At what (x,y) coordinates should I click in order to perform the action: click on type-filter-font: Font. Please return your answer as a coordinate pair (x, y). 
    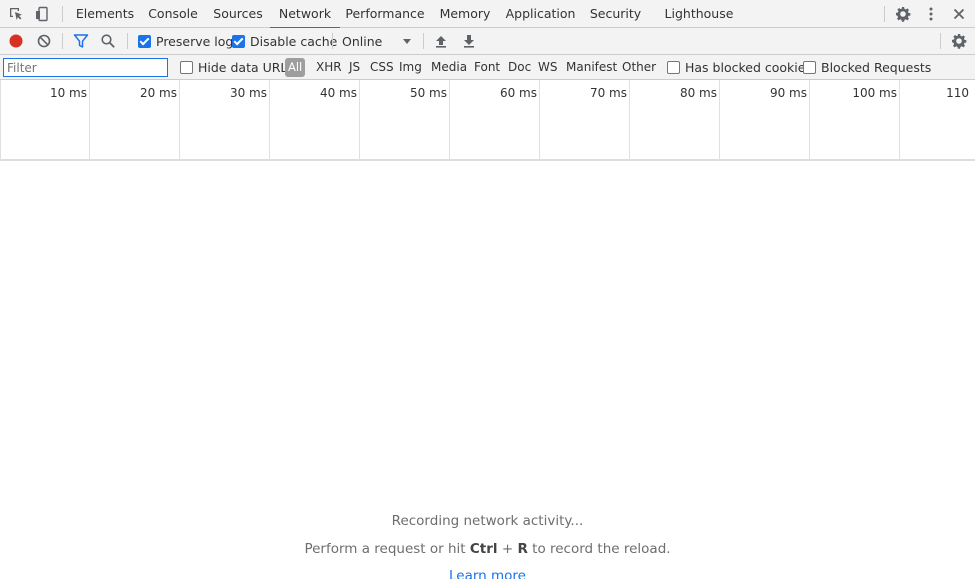
    Looking at the image, I should click on (487, 67).